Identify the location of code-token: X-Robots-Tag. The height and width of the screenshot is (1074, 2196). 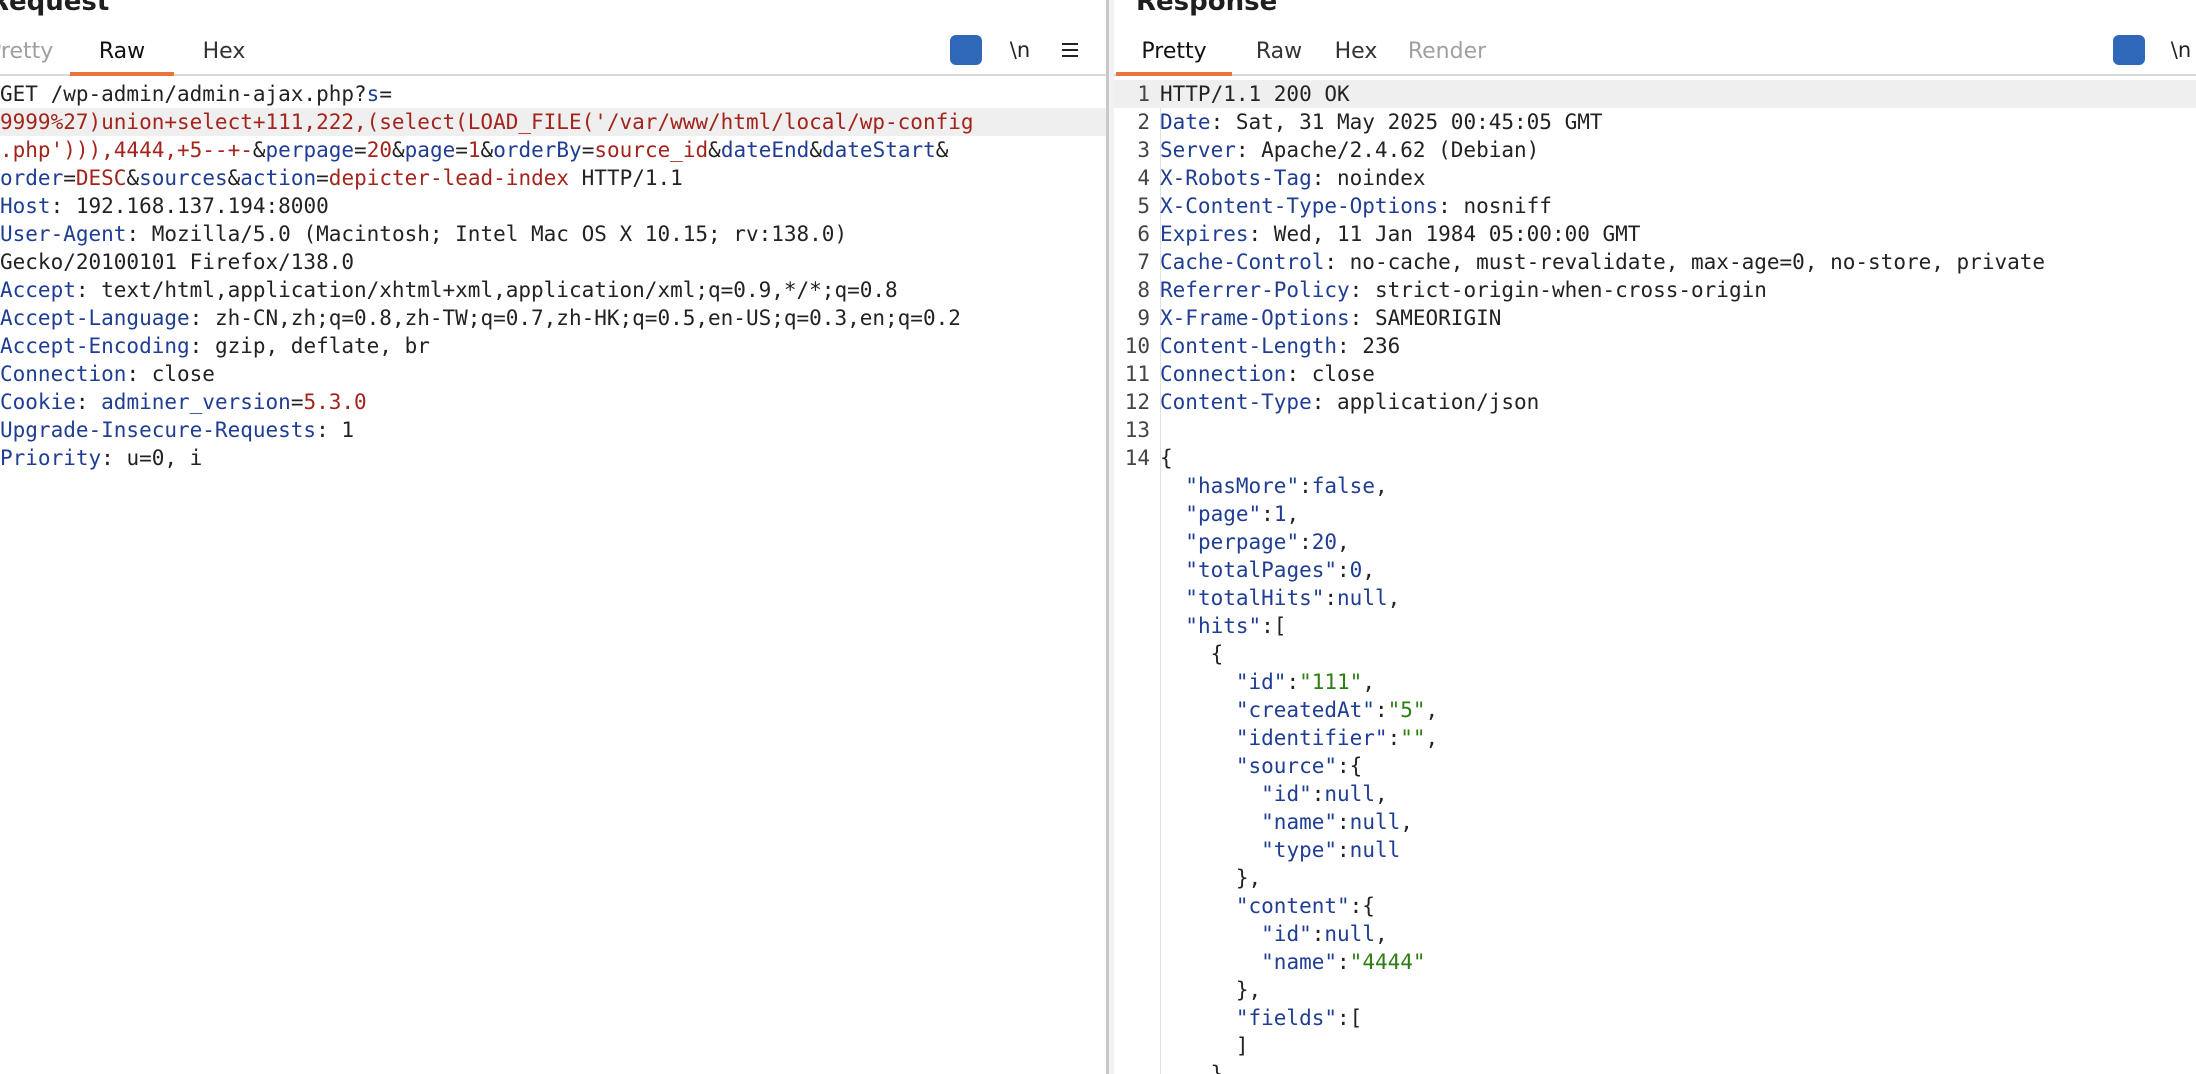
(1236, 178).